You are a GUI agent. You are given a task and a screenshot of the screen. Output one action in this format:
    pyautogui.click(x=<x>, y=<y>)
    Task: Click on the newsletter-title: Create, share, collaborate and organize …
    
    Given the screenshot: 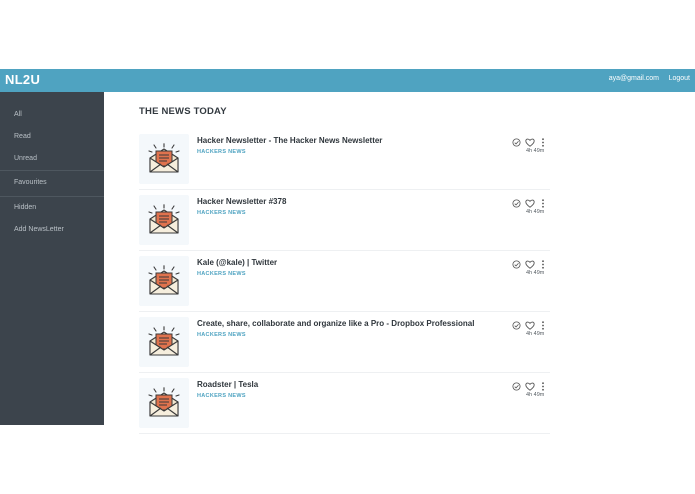 What is the action you would take?
    pyautogui.click(x=335, y=323)
    